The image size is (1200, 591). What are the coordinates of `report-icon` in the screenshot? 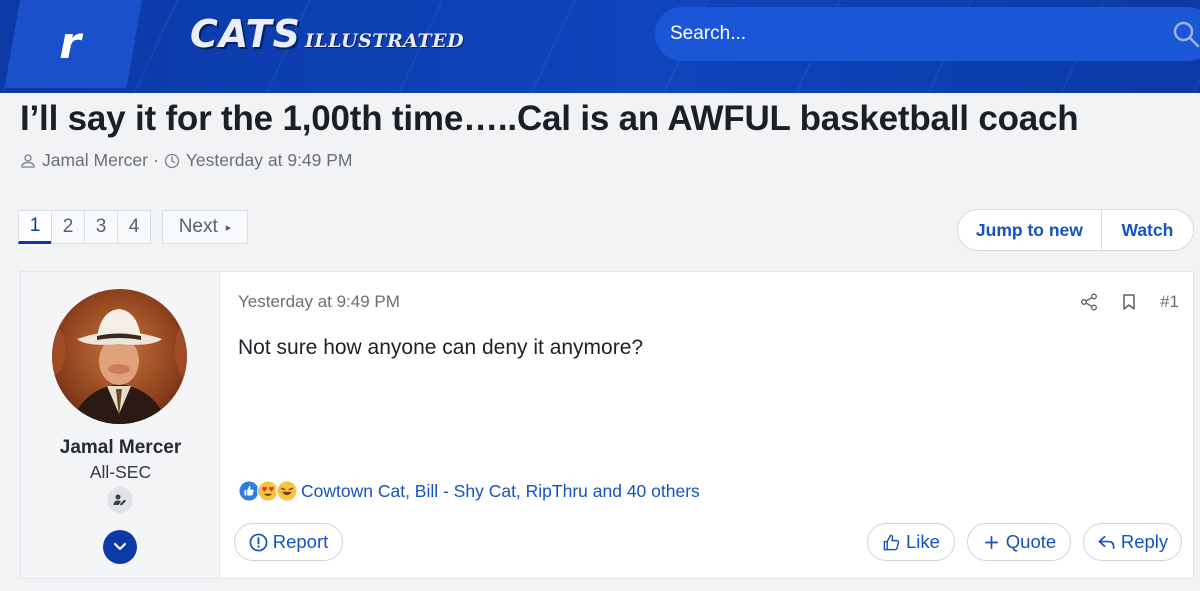 It's located at (258, 542).